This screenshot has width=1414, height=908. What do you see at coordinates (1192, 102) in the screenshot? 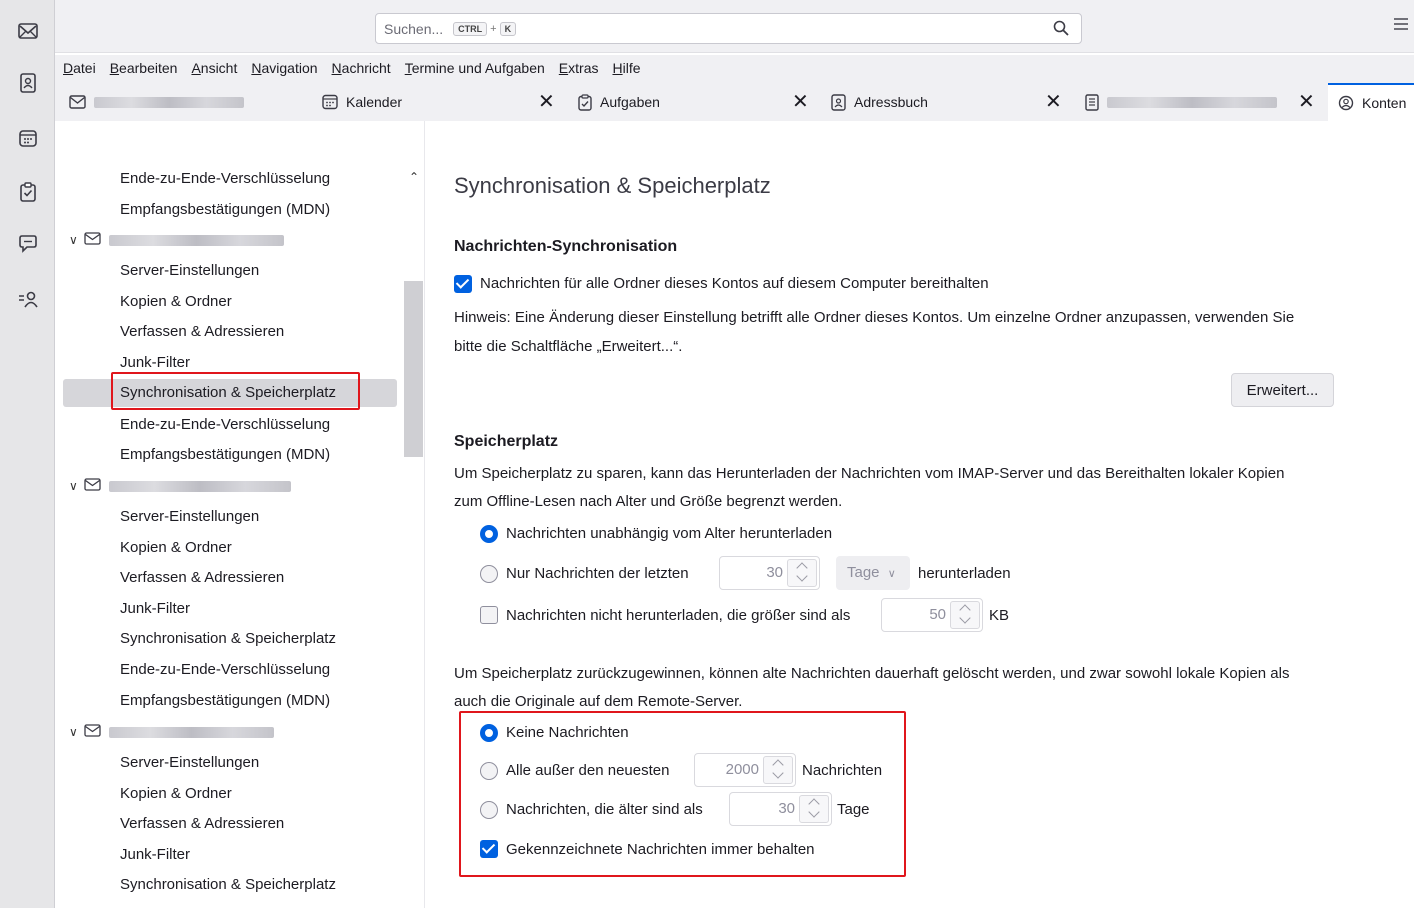
I see `tab-message-title-redacted` at bounding box center [1192, 102].